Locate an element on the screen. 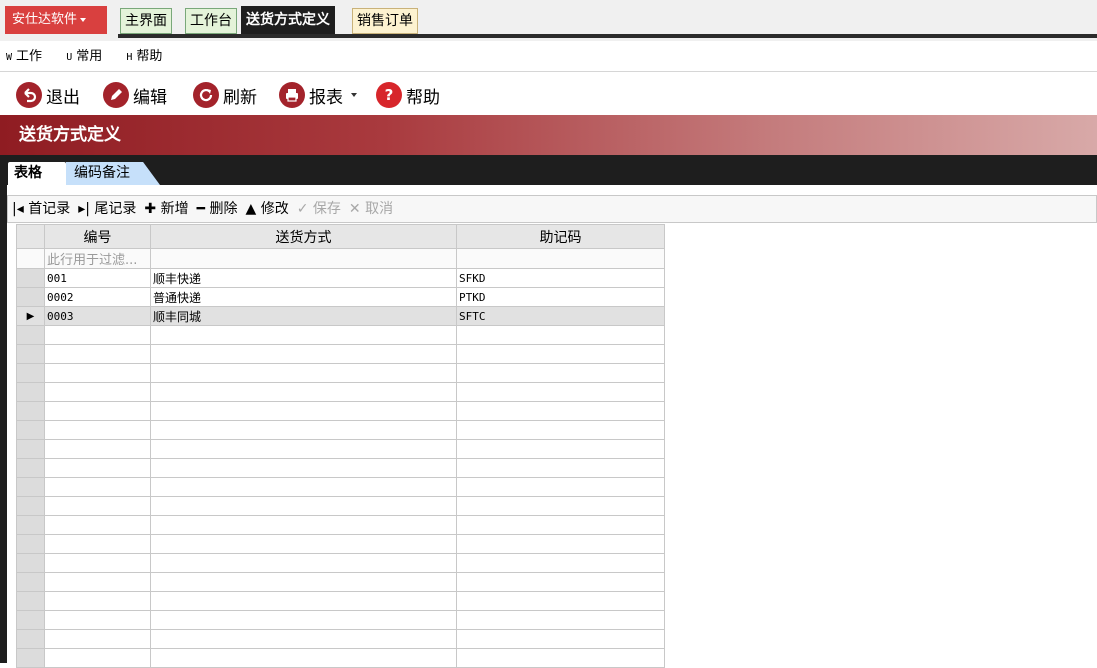 The width and height of the screenshot is (1097, 668). help-button: ? 帮助 is located at coordinates (408, 95).